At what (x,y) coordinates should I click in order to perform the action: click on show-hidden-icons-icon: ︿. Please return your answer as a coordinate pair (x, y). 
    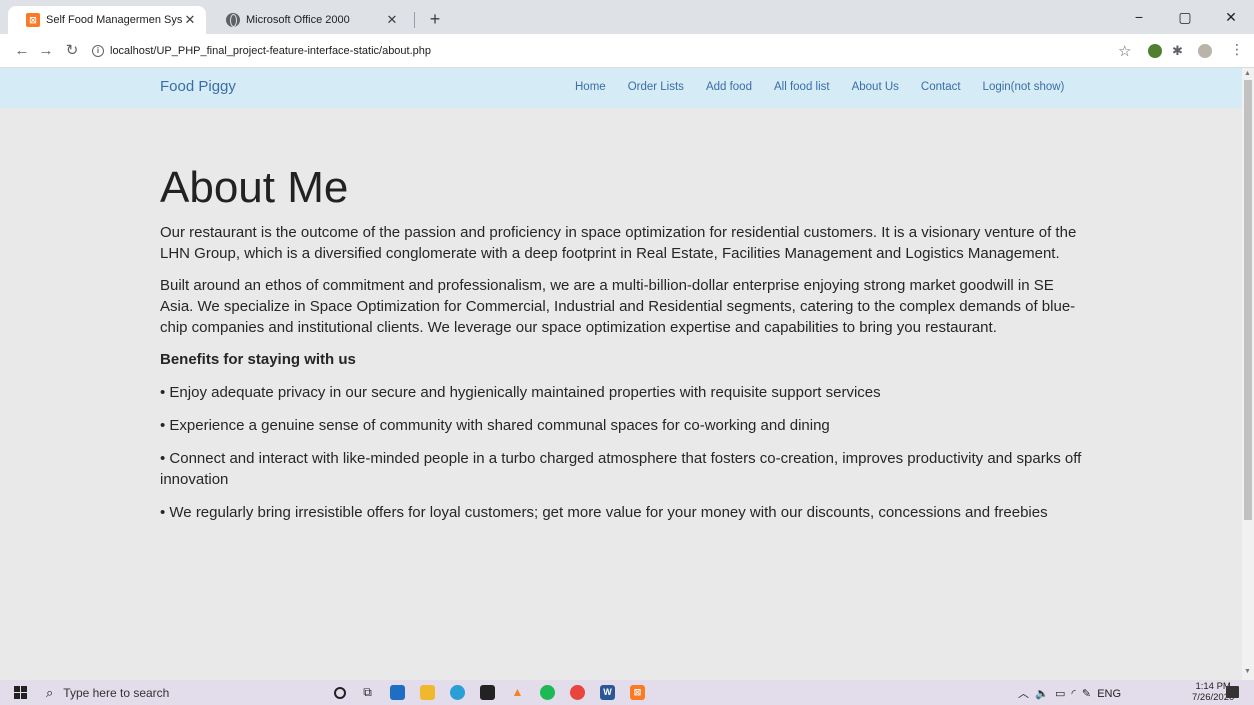
    Looking at the image, I should click on (1023, 694).